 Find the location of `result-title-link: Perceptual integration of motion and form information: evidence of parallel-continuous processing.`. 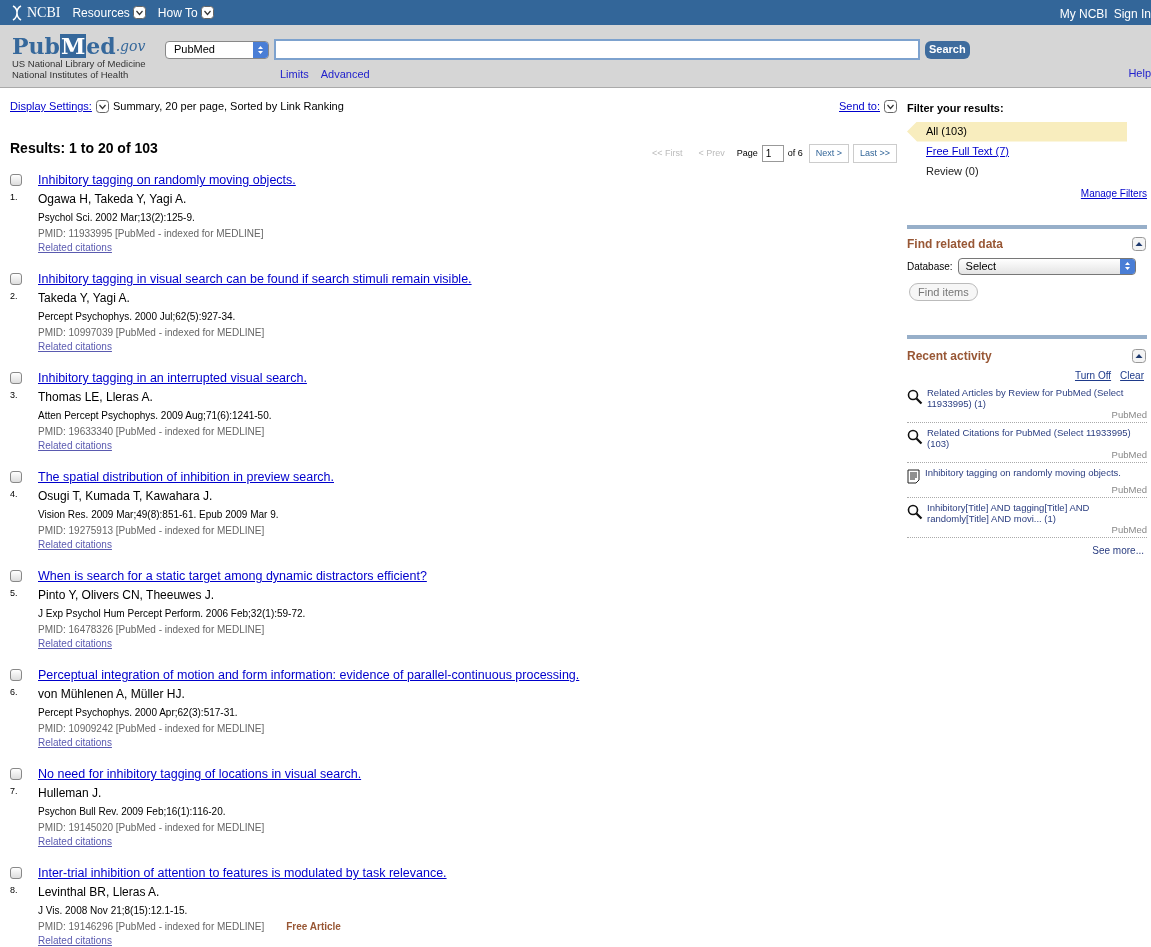

result-title-link: Perceptual integration of motion and form information: evidence of parallel-continuous processing. is located at coordinates (309, 675).